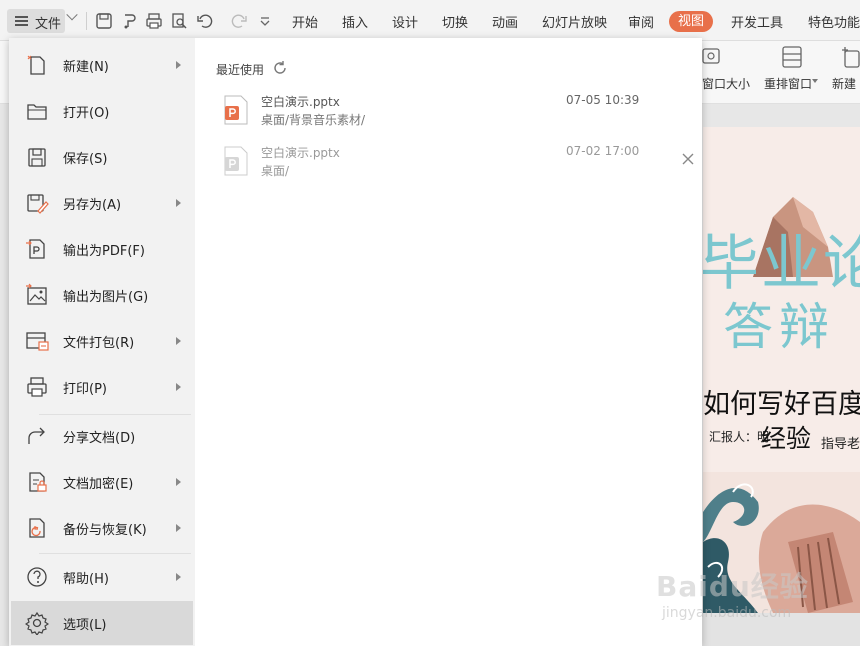  Describe the element at coordinates (239, 21) in the screenshot. I see `redo-icon` at that location.